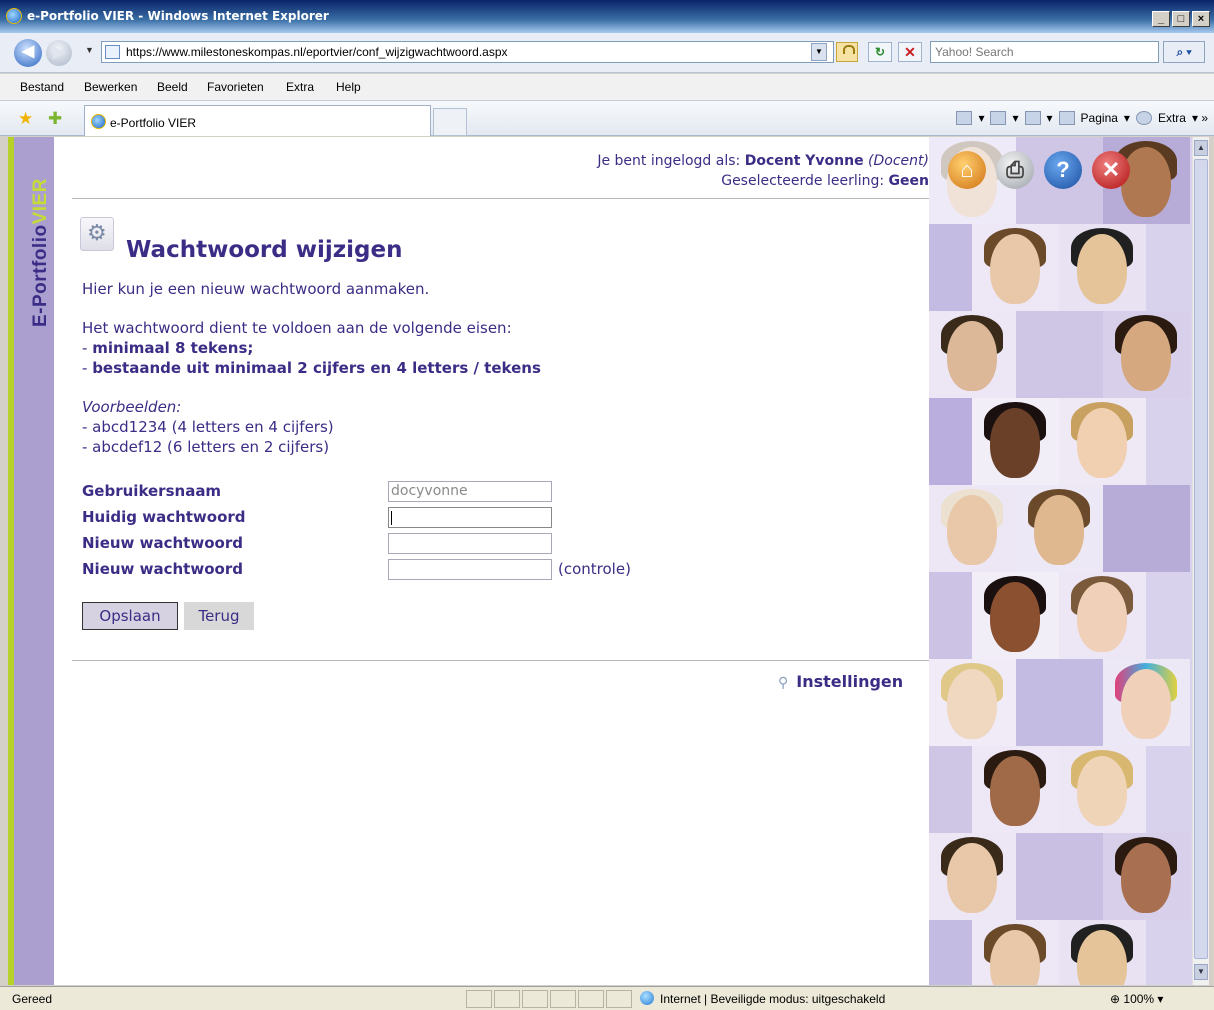  What do you see at coordinates (31, 561) in the screenshot?
I see `left-brand-bar: E-PortfolioVIER` at bounding box center [31, 561].